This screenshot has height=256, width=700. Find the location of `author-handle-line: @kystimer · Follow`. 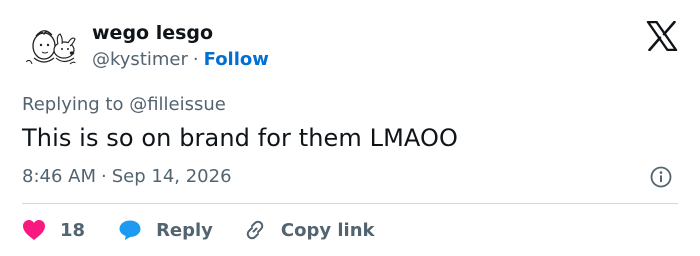

author-handle-line: @kystimer · Follow is located at coordinates (180, 59).